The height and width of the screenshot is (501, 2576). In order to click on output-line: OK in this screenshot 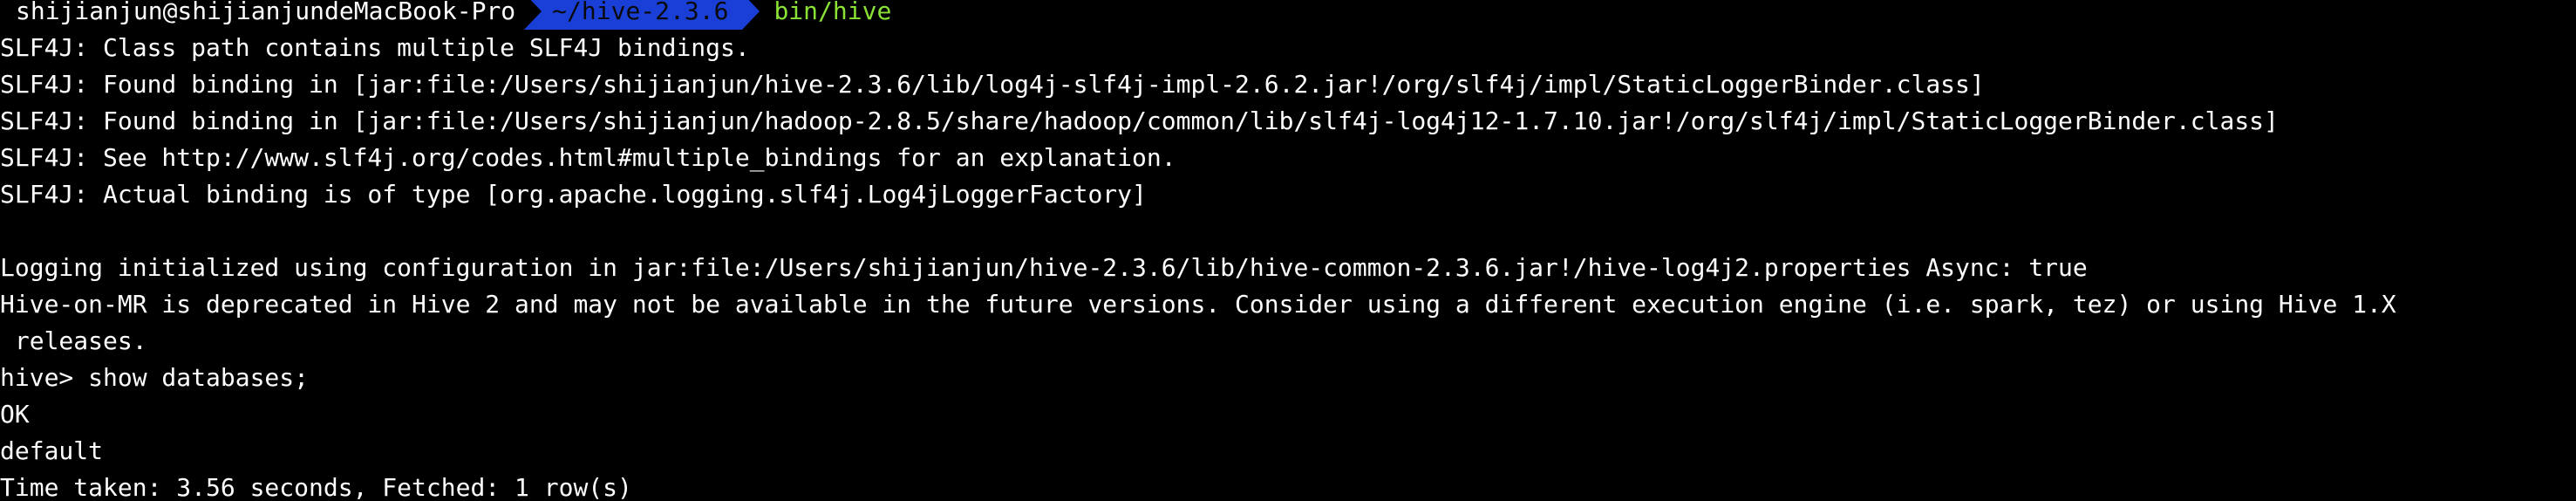, I will do `click(15, 415)`.